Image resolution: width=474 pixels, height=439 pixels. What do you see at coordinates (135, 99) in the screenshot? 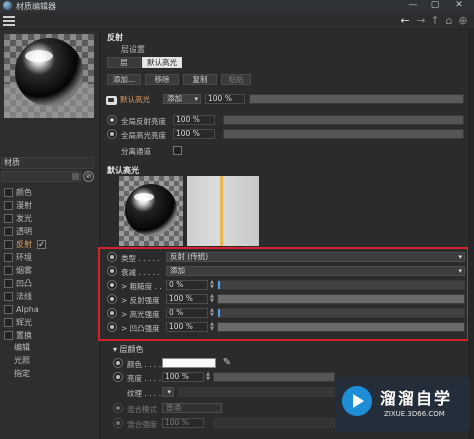
I see `layer-name: 默认高光` at bounding box center [135, 99].